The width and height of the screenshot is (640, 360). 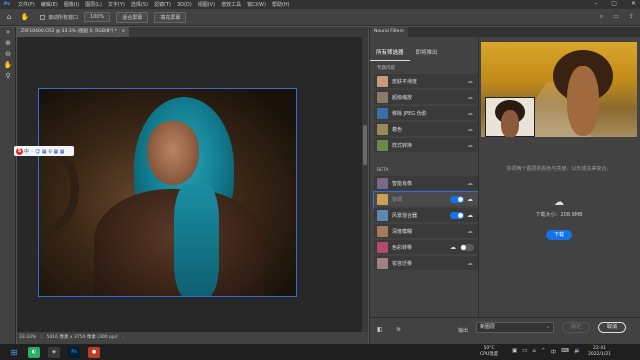 What do you see at coordinates (256, 4) in the screenshot?
I see `menu-window: 窗口(W)` at bounding box center [256, 4].